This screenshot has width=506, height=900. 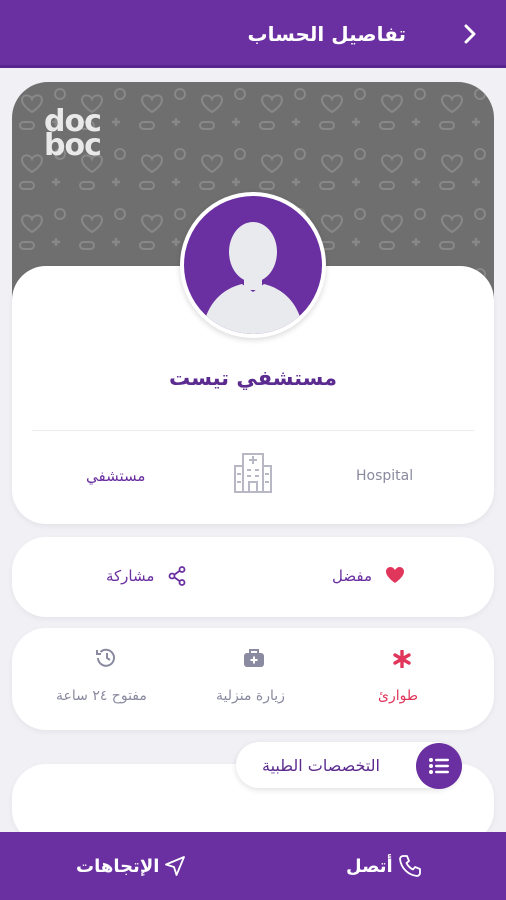 I want to click on bottom-action-bar: أتصل الإتجاهات, so click(x=253, y=866).